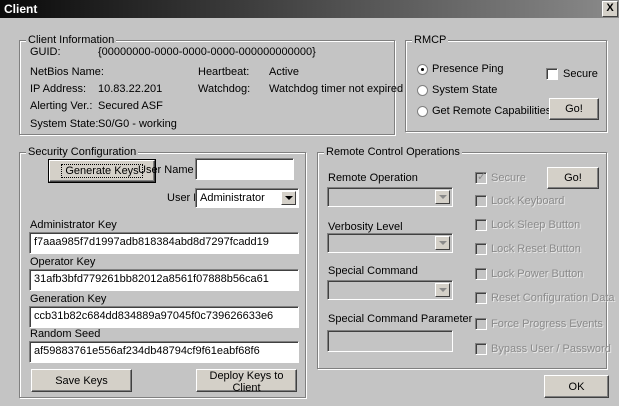 This screenshot has width=619, height=406. Describe the element at coordinates (430, 40) in the screenshot. I see `rmcp-legend: RMCP` at that location.